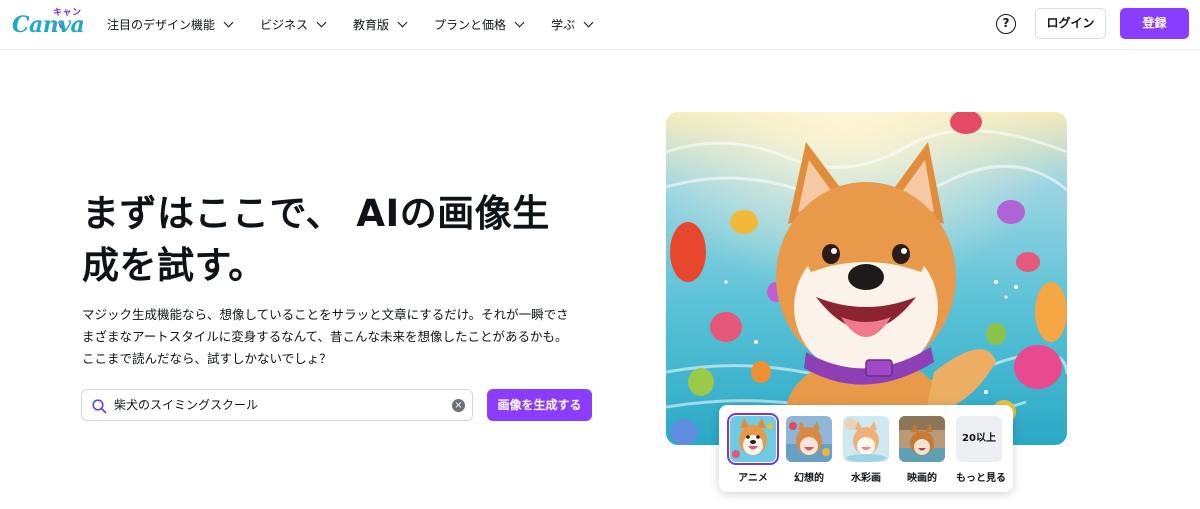 The image size is (1200, 509). I want to click on generate-image-button: 画像を生成する, so click(539, 405).